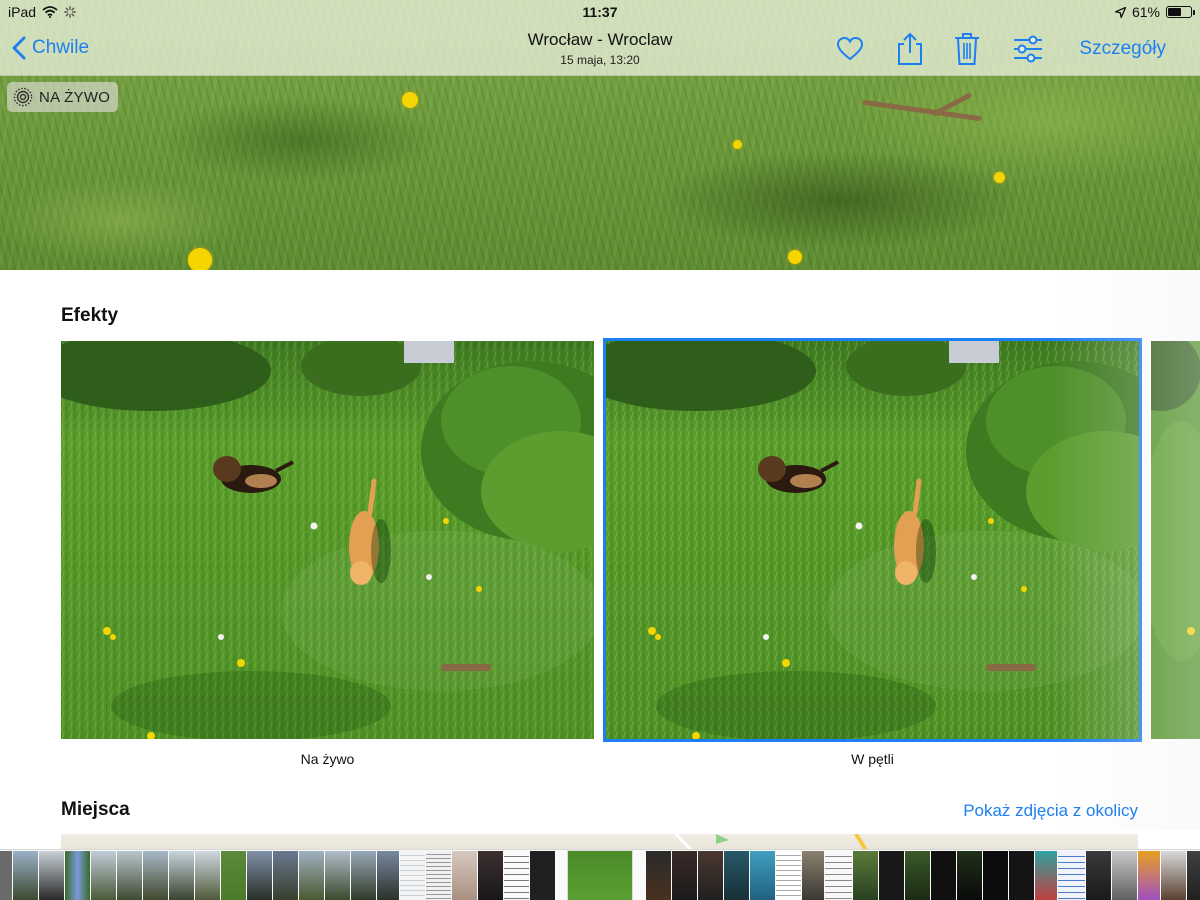 This screenshot has height=900, width=1200. I want to click on battery-level, so click(1174, 12).